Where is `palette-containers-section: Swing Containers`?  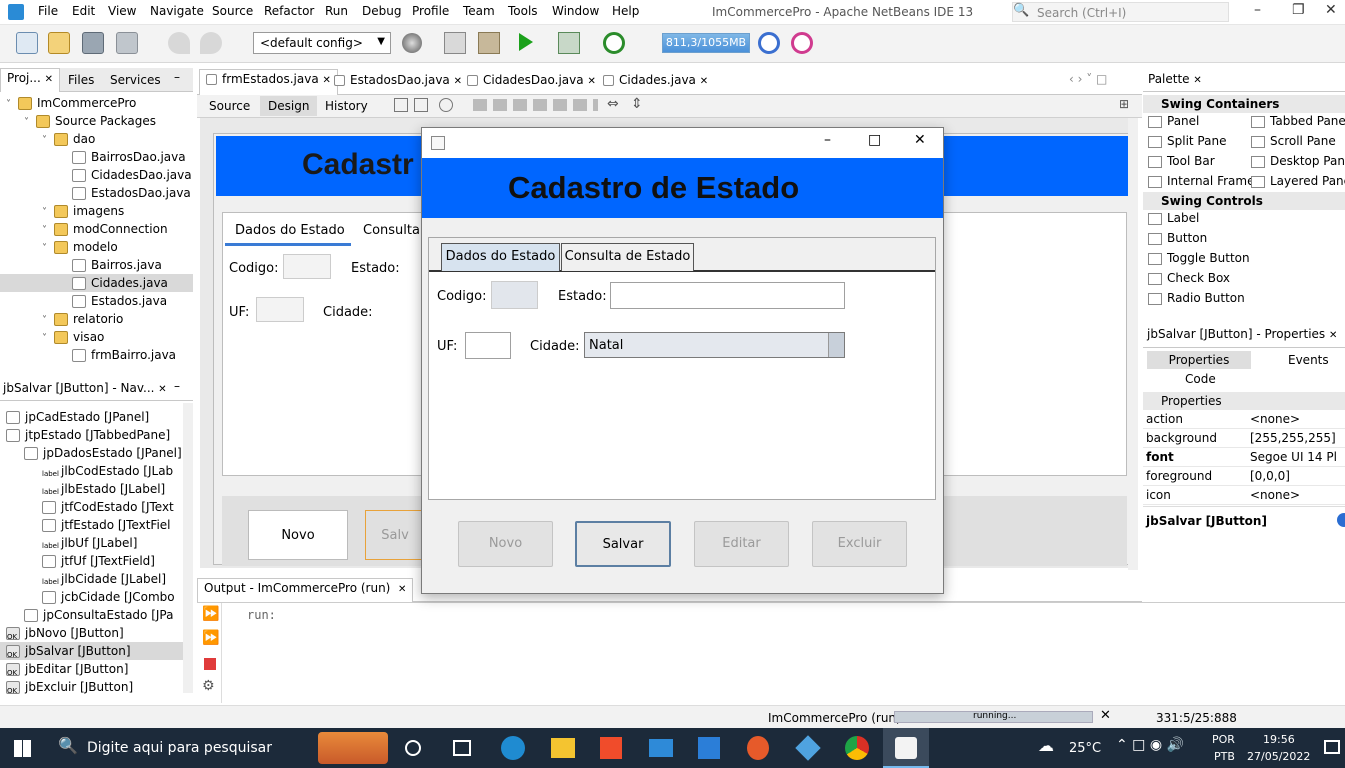
palette-containers-section: Swing Containers is located at coordinates (1244, 104).